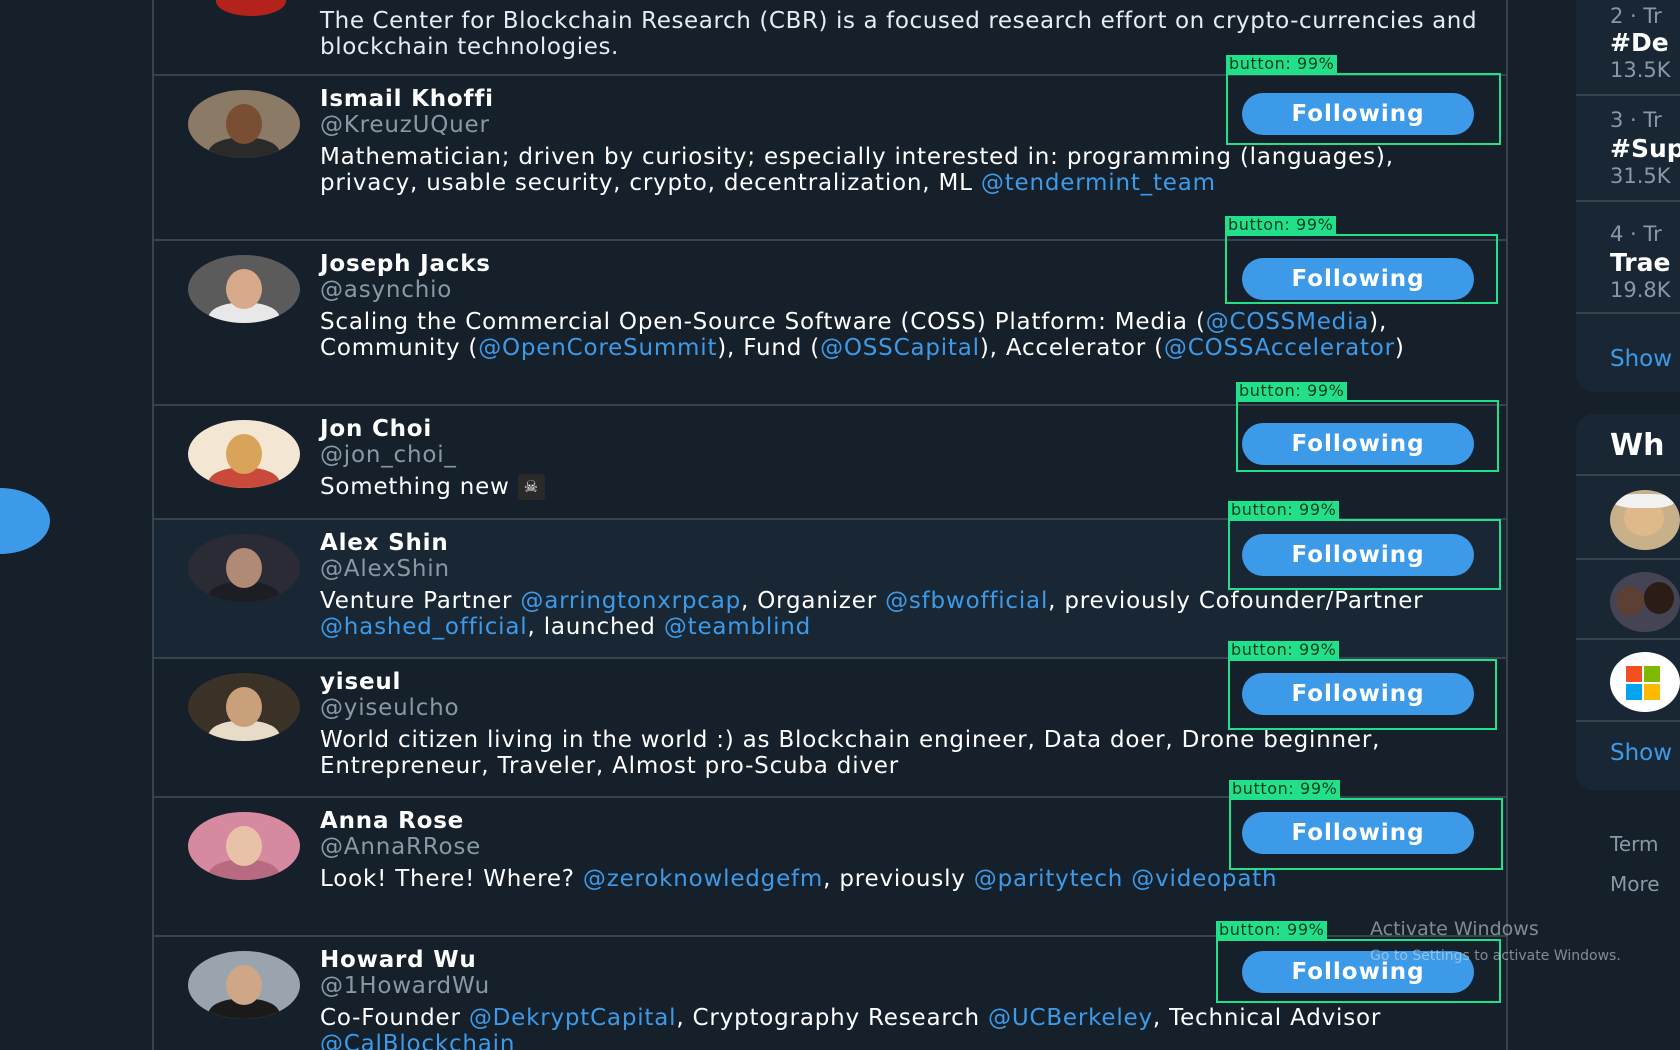 The image size is (1680, 1050). I want to click on microsoft-logo-icon, so click(1645, 682).